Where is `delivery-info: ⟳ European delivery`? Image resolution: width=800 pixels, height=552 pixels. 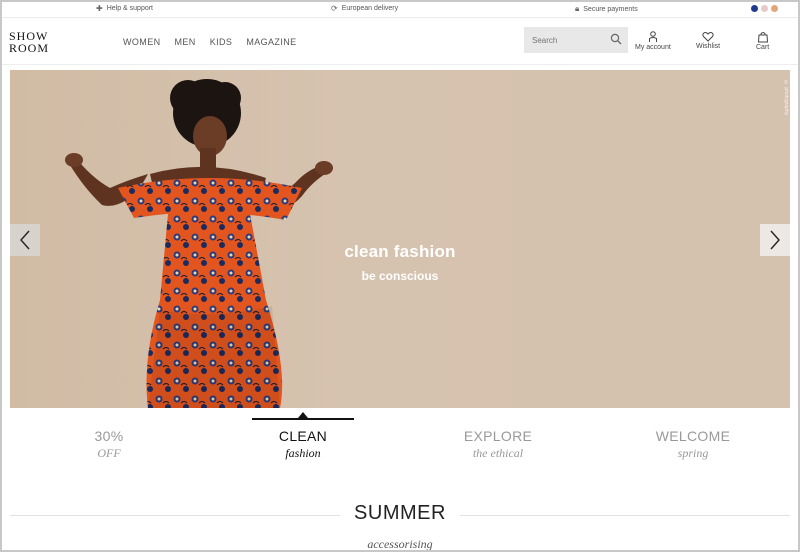 delivery-info: ⟳ European delivery is located at coordinates (364, 8).